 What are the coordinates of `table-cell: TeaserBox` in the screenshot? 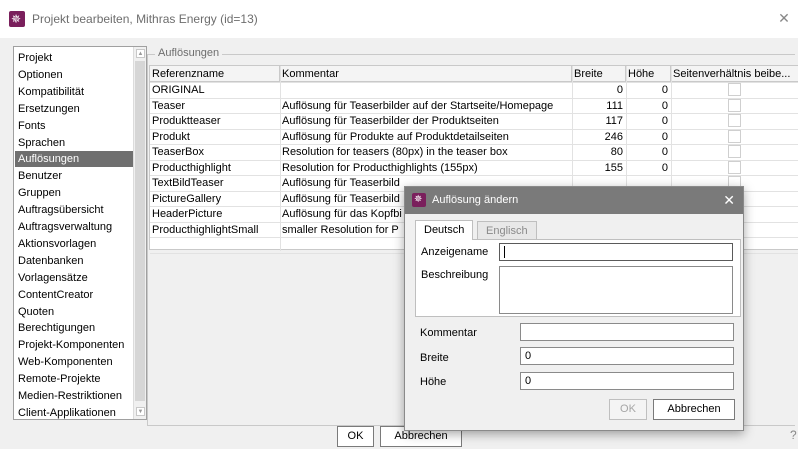 It's located at (215, 152).